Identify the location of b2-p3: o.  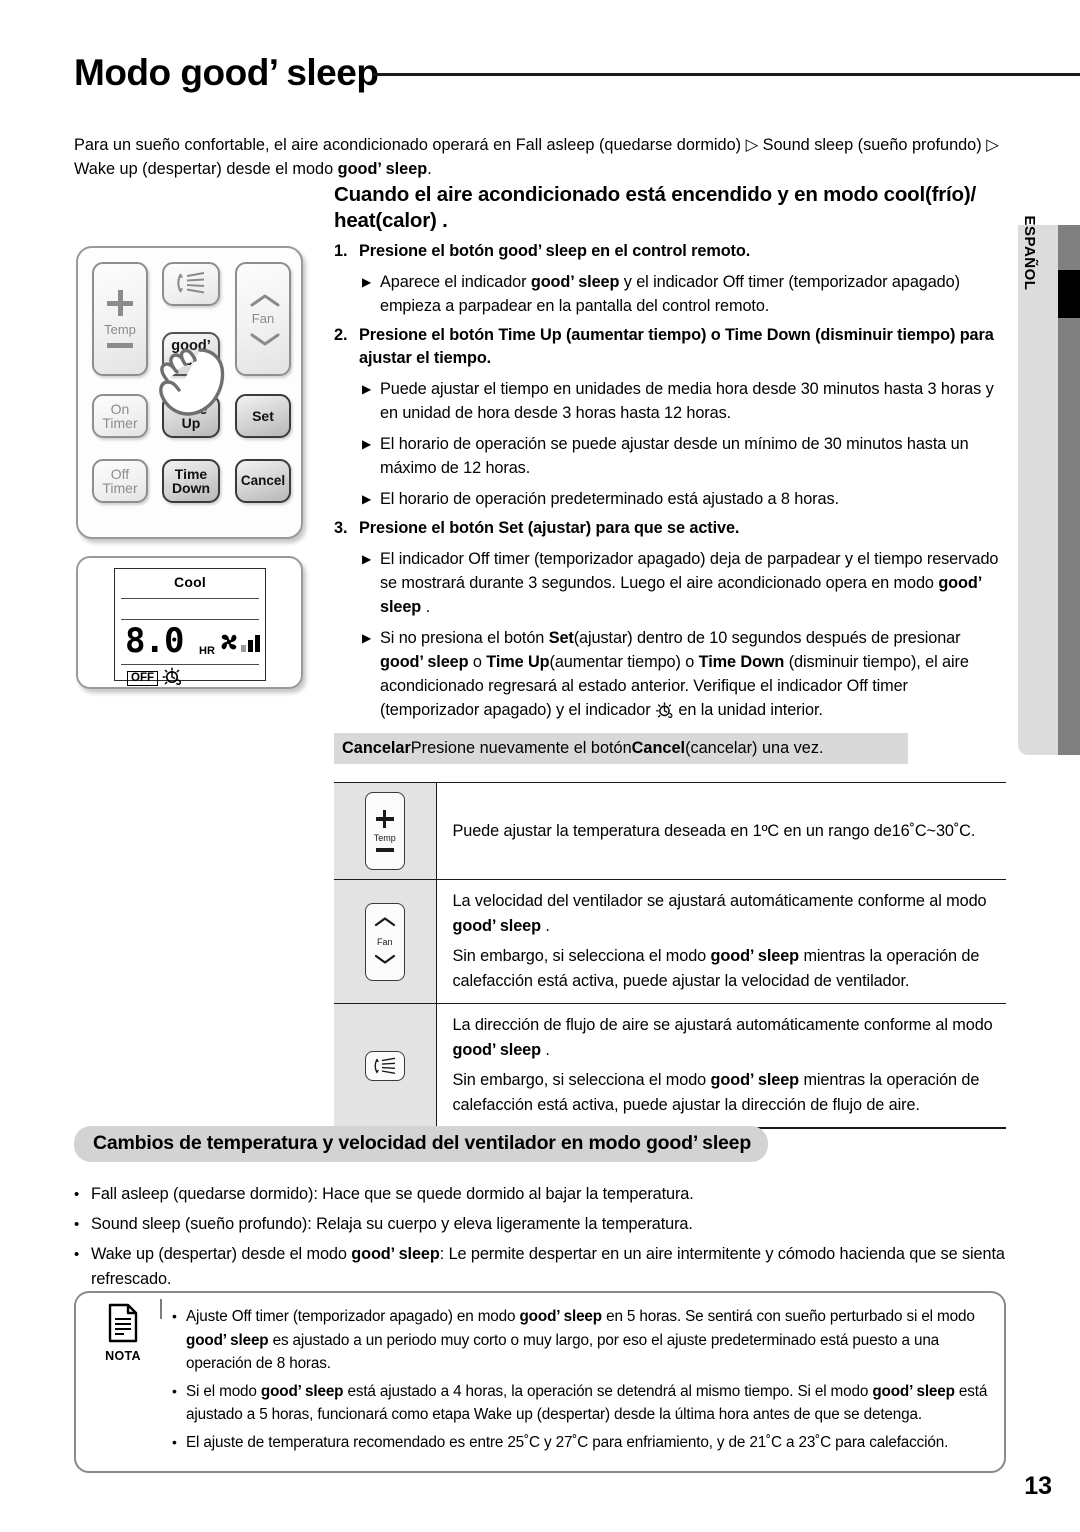
(477, 662).